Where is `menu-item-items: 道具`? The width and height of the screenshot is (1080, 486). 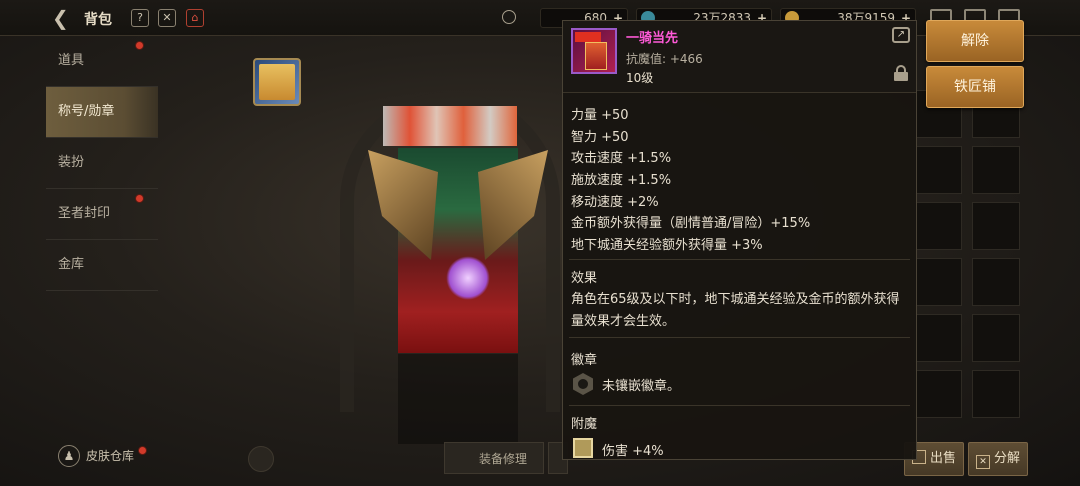 menu-item-items: 道具 is located at coordinates (102, 61).